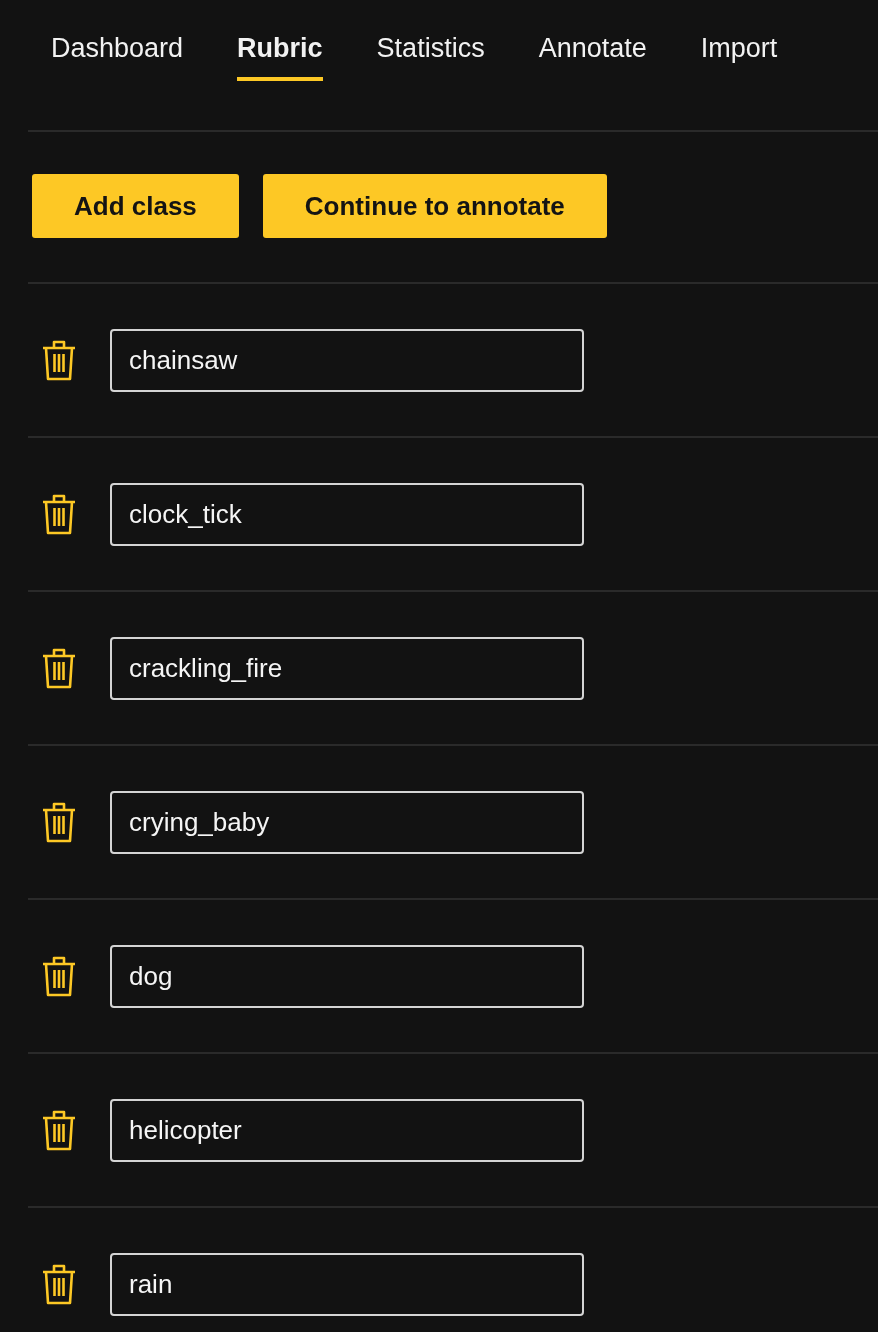  I want to click on nav-tab: Statistics, so click(430, 40).